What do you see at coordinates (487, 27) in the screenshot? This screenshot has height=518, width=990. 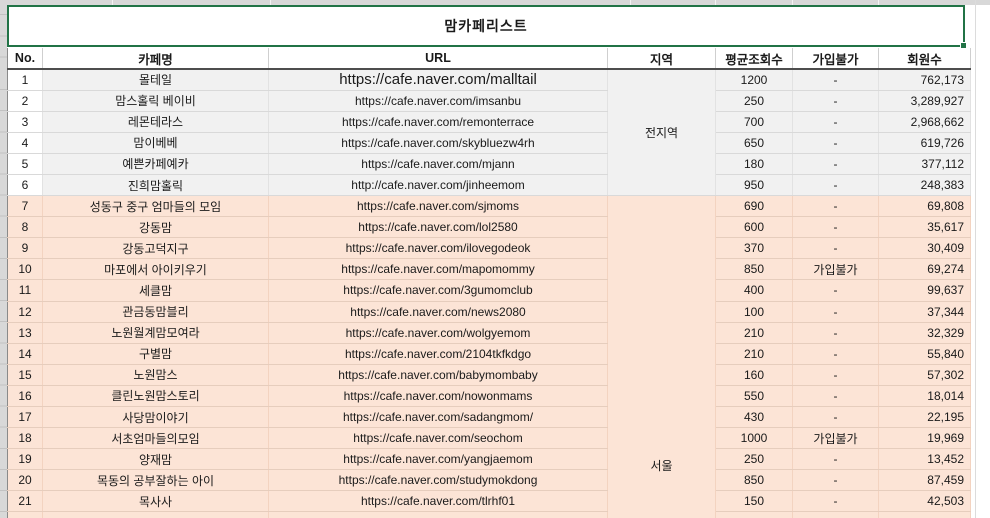 I see `title-cell: 맘카페리스트` at bounding box center [487, 27].